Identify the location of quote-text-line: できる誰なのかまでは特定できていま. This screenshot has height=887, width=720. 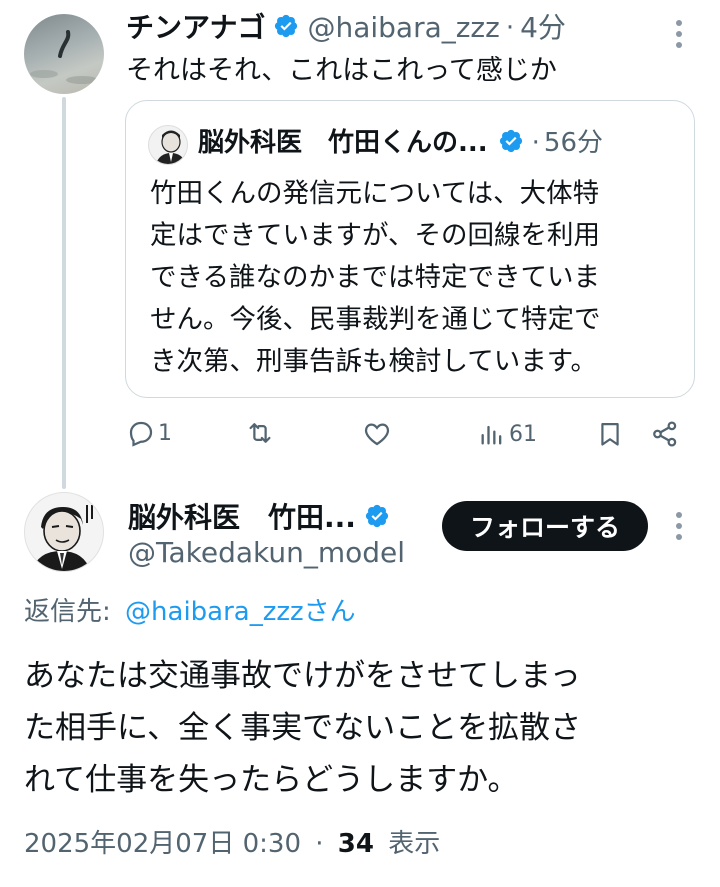
(375, 277).